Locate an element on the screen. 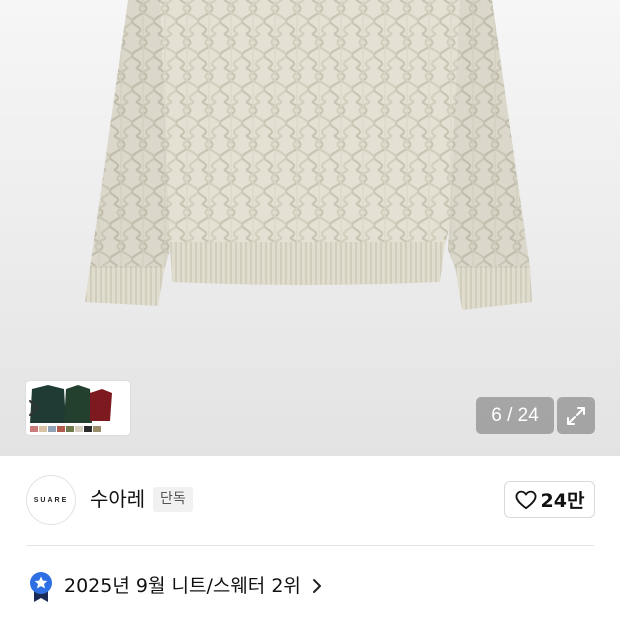  exclusive-badge: 단독 is located at coordinates (173, 499).